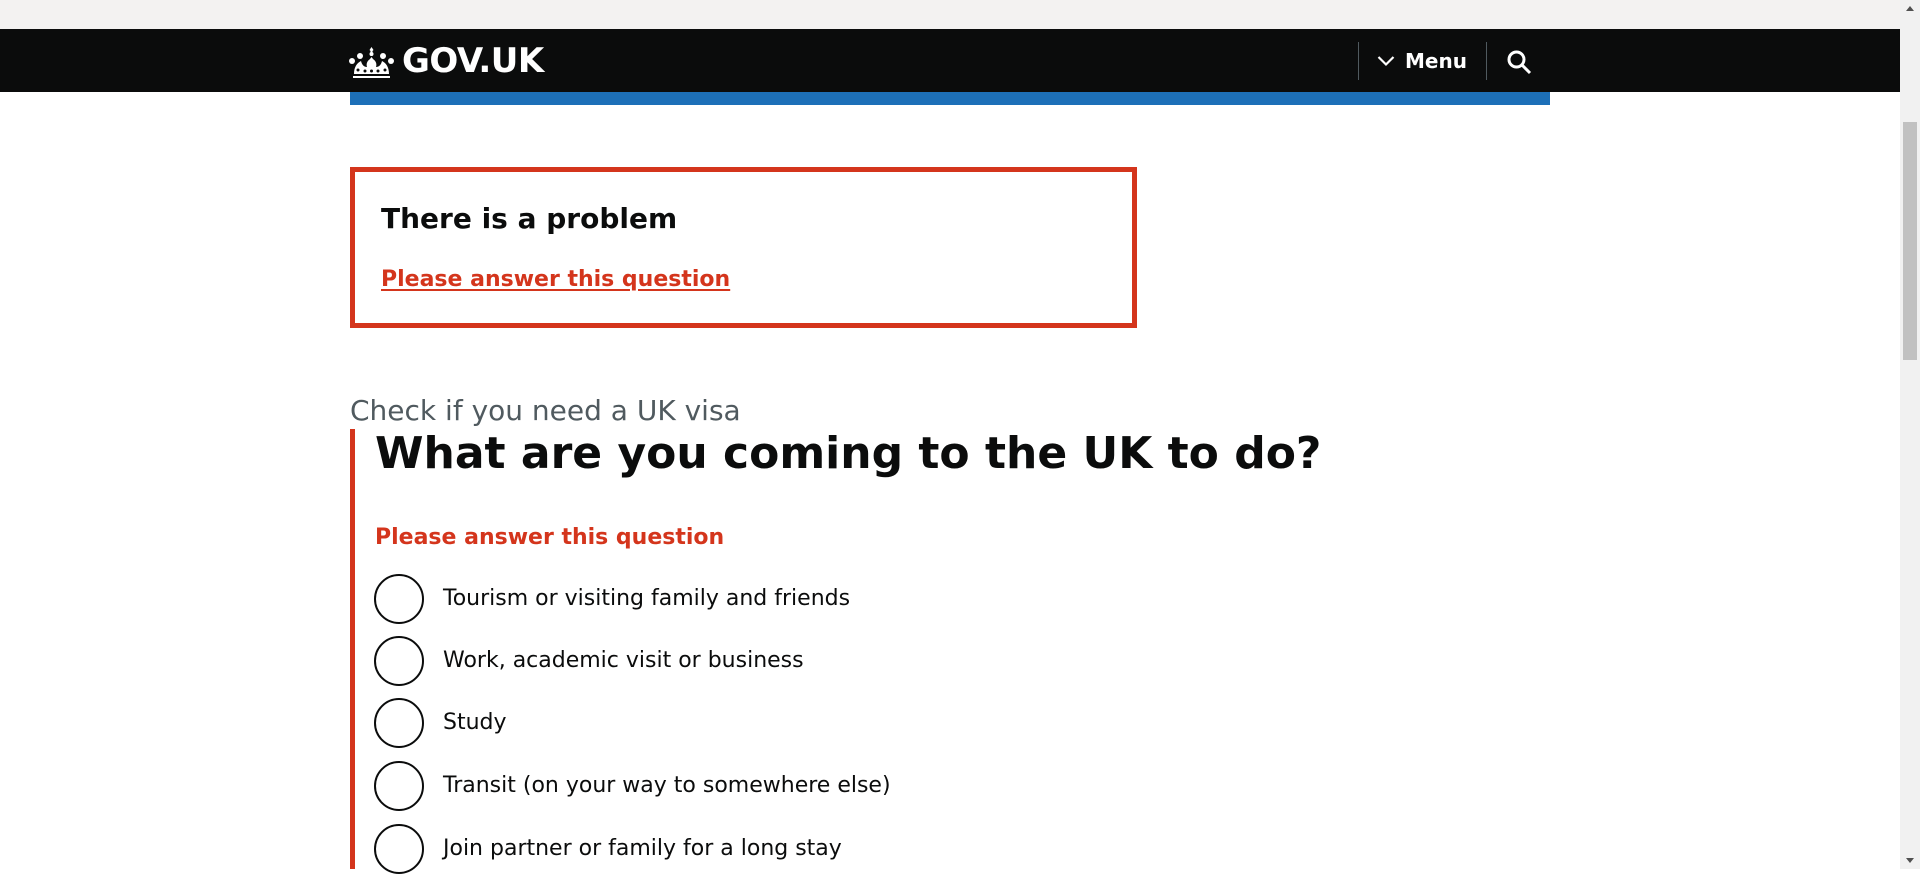  What do you see at coordinates (1910, 434) in the screenshot?
I see `scrollbar` at bounding box center [1910, 434].